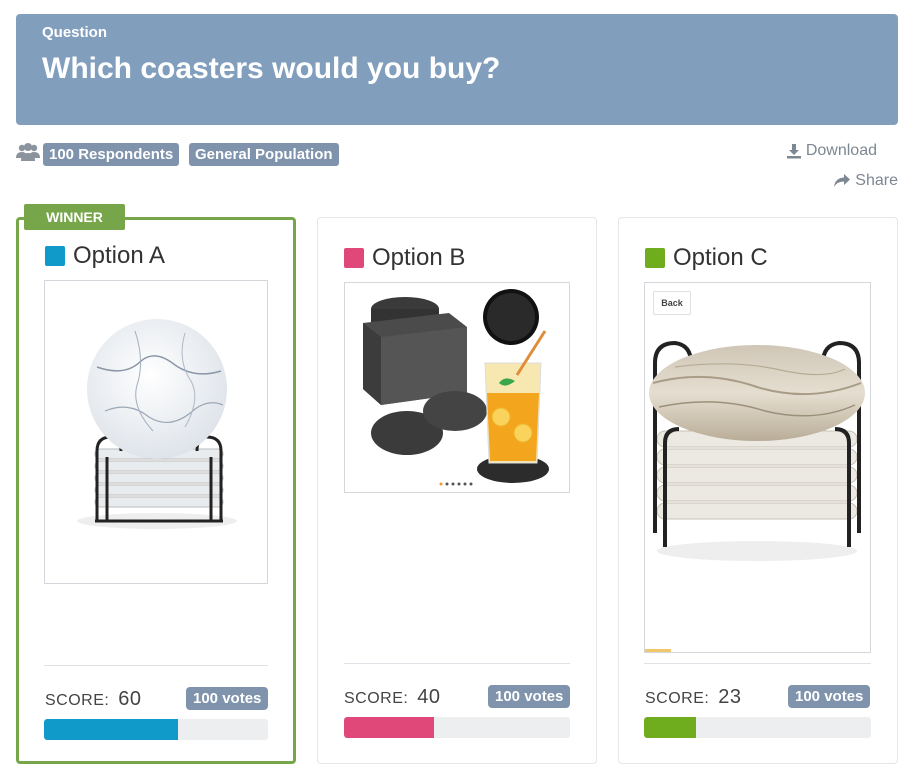 This screenshot has height=775, width=916. What do you see at coordinates (157, 424) in the screenshot?
I see `marble-coasters-image` at bounding box center [157, 424].